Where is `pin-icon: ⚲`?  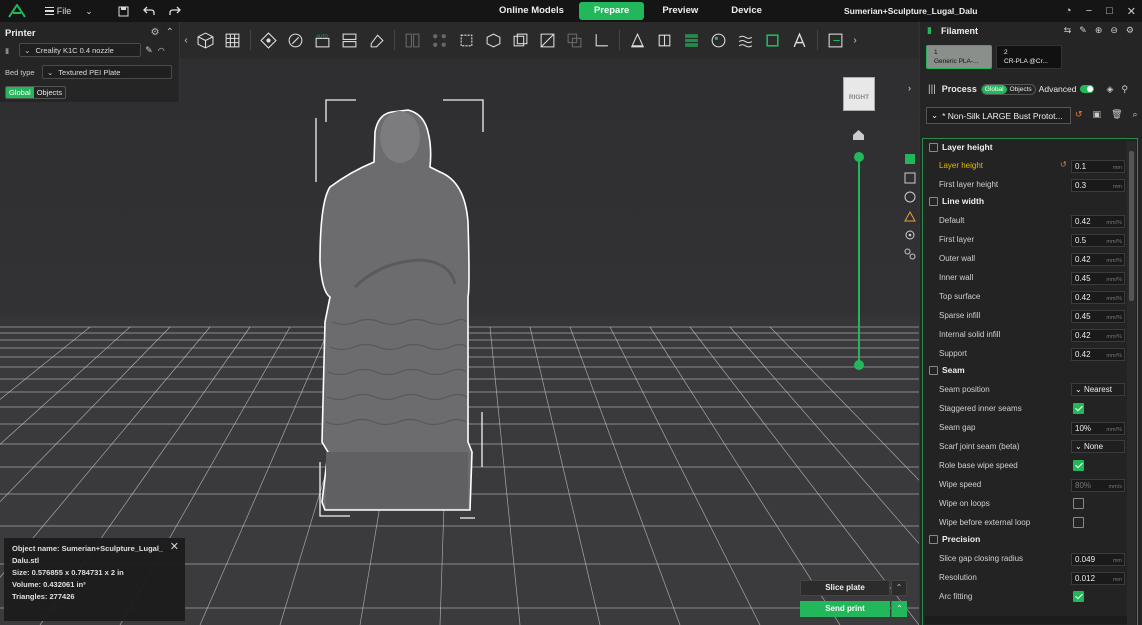
pin-icon: ⚲ is located at coordinates (1124, 89).